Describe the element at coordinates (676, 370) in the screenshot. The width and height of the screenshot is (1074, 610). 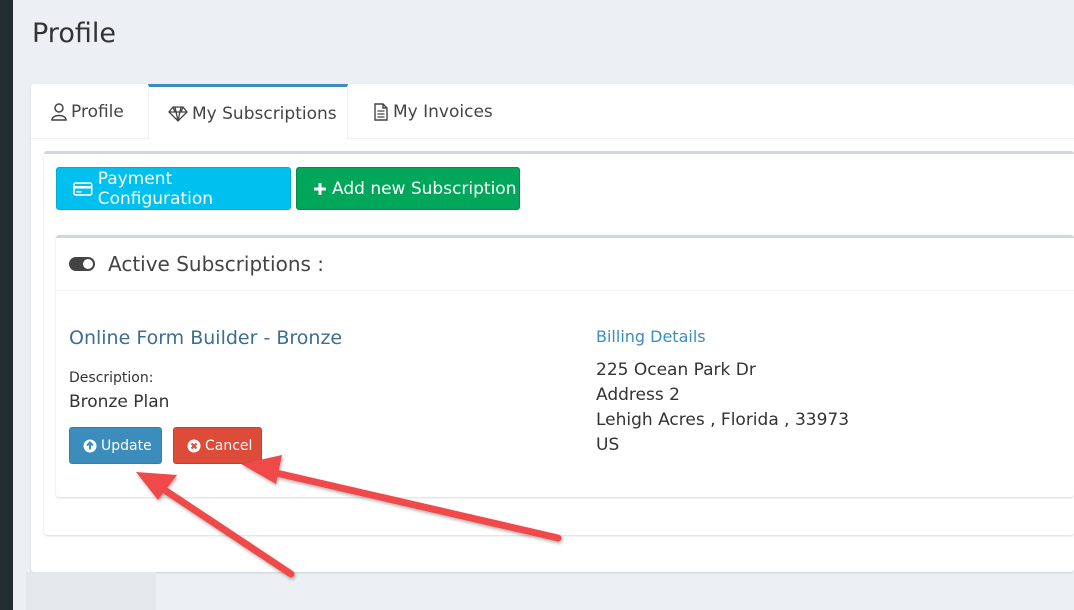
I see `billing-address-line: 225 Ocean Park Dr` at that location.